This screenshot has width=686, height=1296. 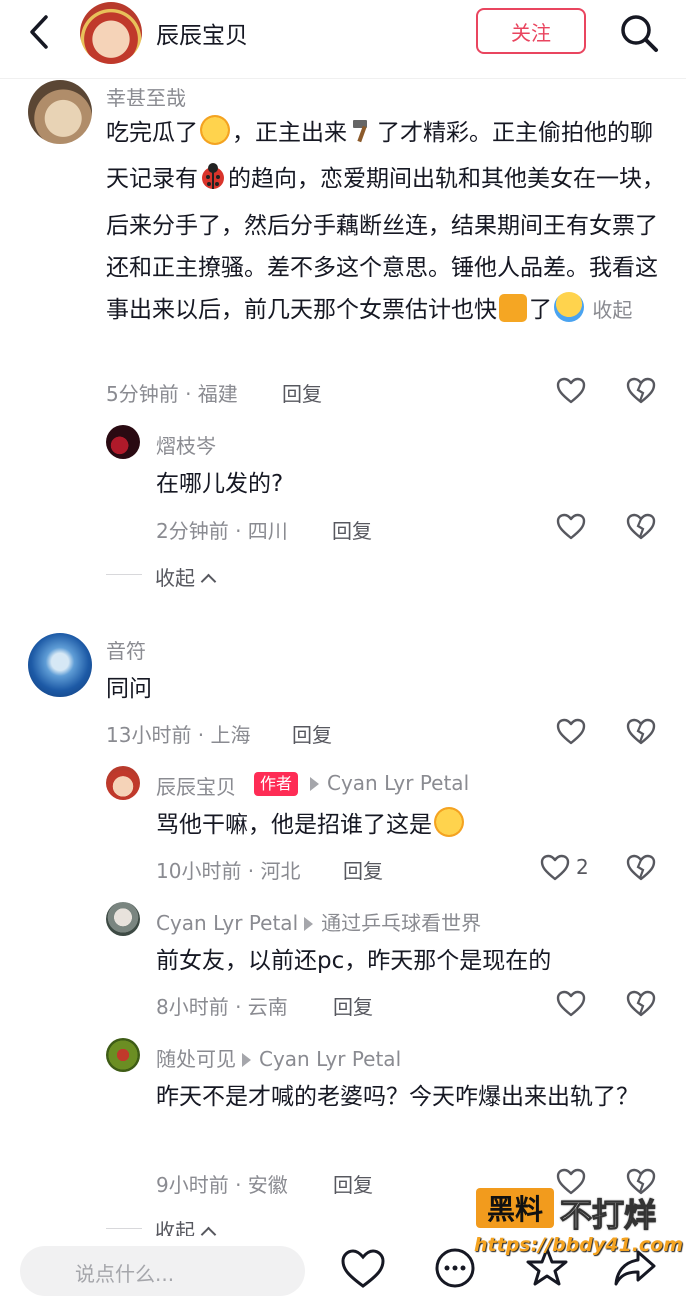 What do you see at coordinates (455, 1268) in the screenshot?
I see `comment-icon` at bounding box center [455, 1268].